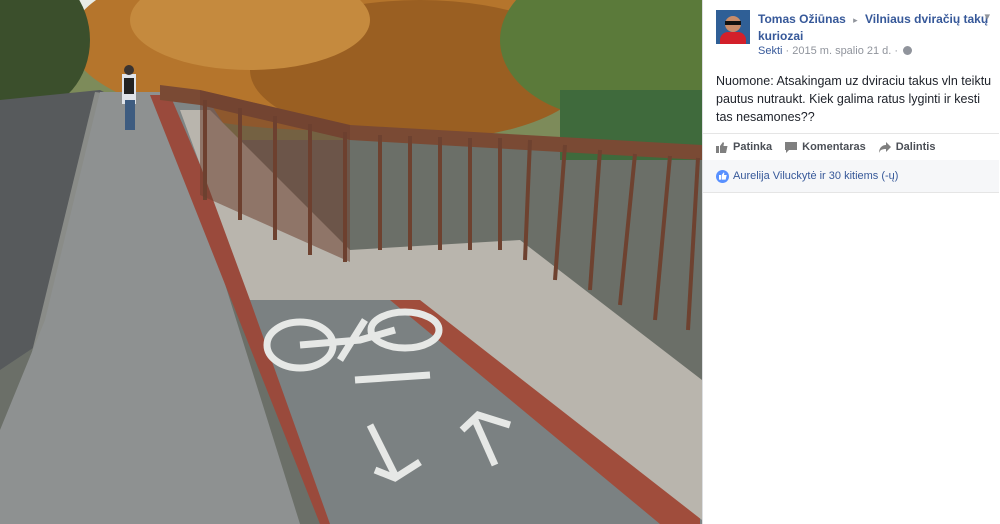 The height and width of the screenshot is (524, 1000). What do you see at coordinates (791, 147) in the screenshot?
I see `comment-bubble-icon` at bounding box center [791, 147].